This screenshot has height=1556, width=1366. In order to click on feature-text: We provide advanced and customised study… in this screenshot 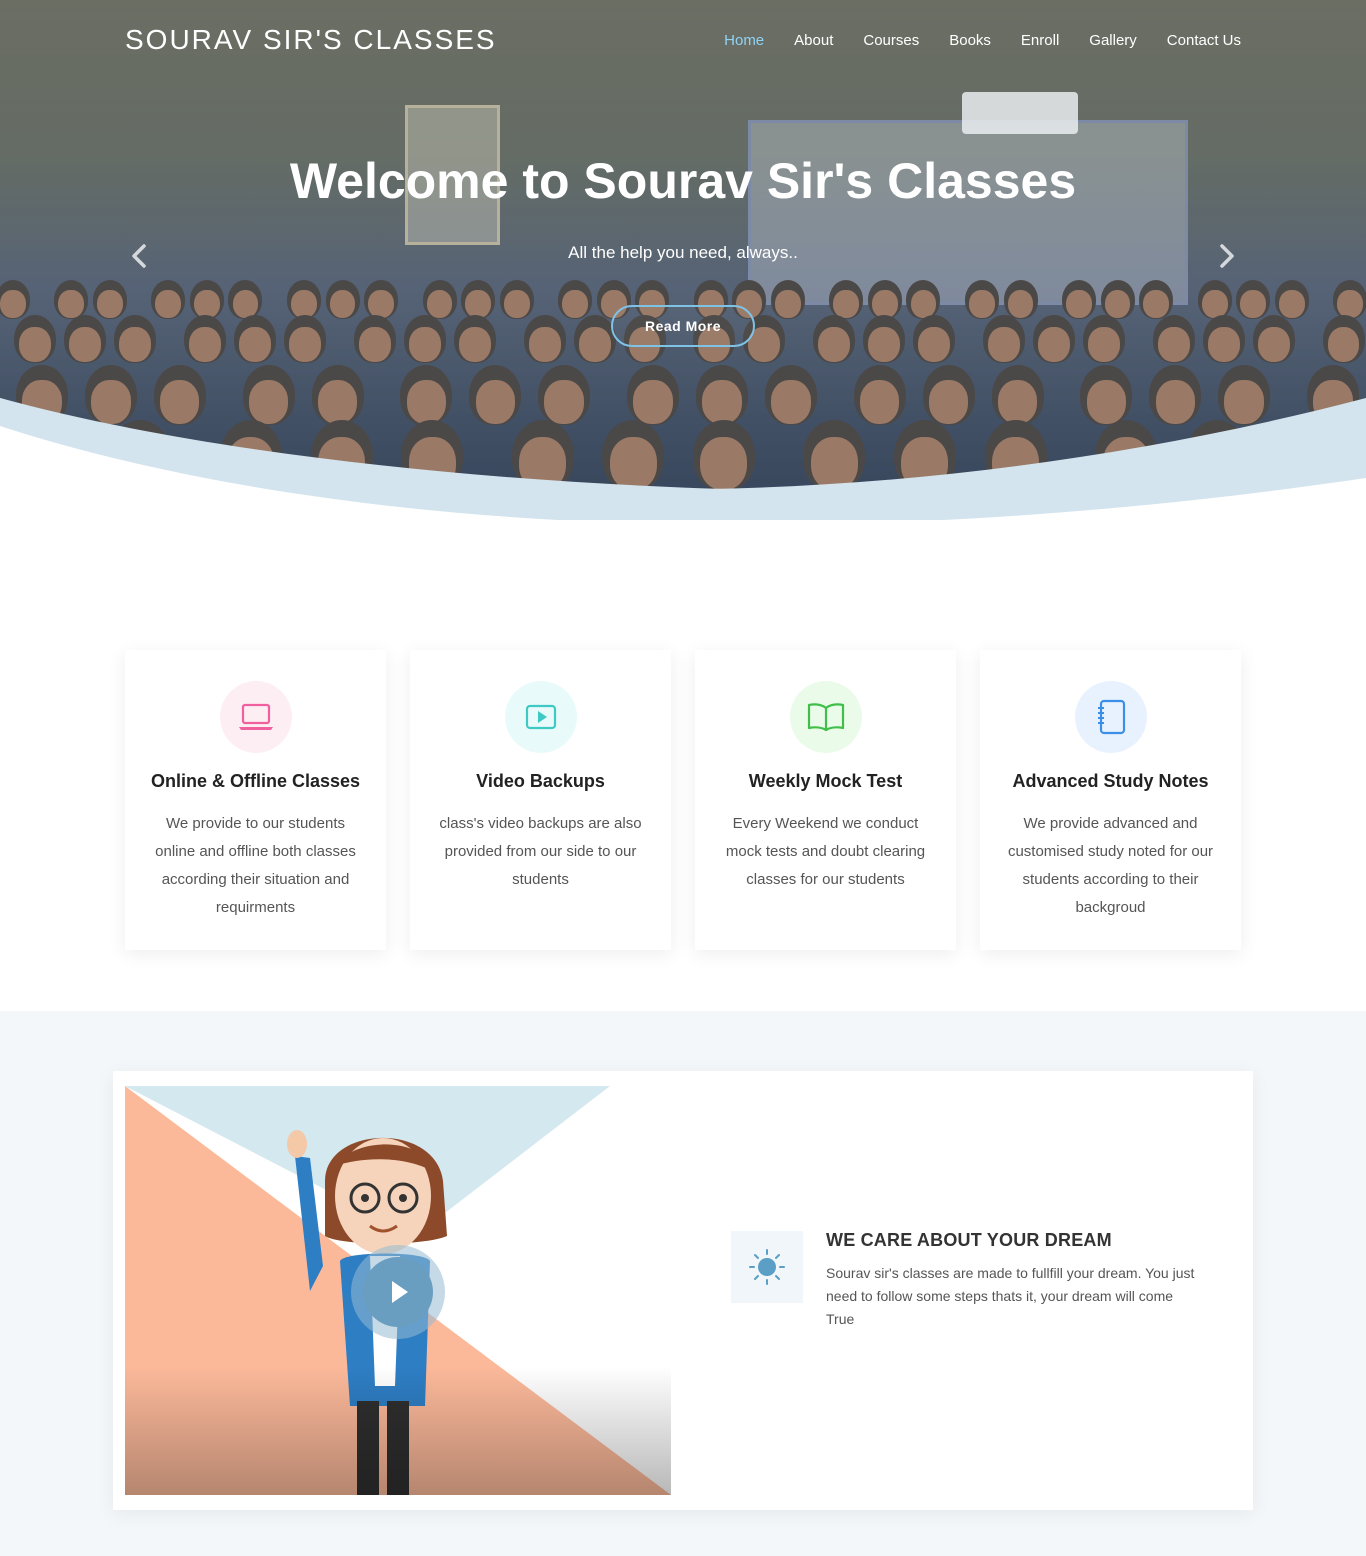, I will do `click(1110, 865)`.